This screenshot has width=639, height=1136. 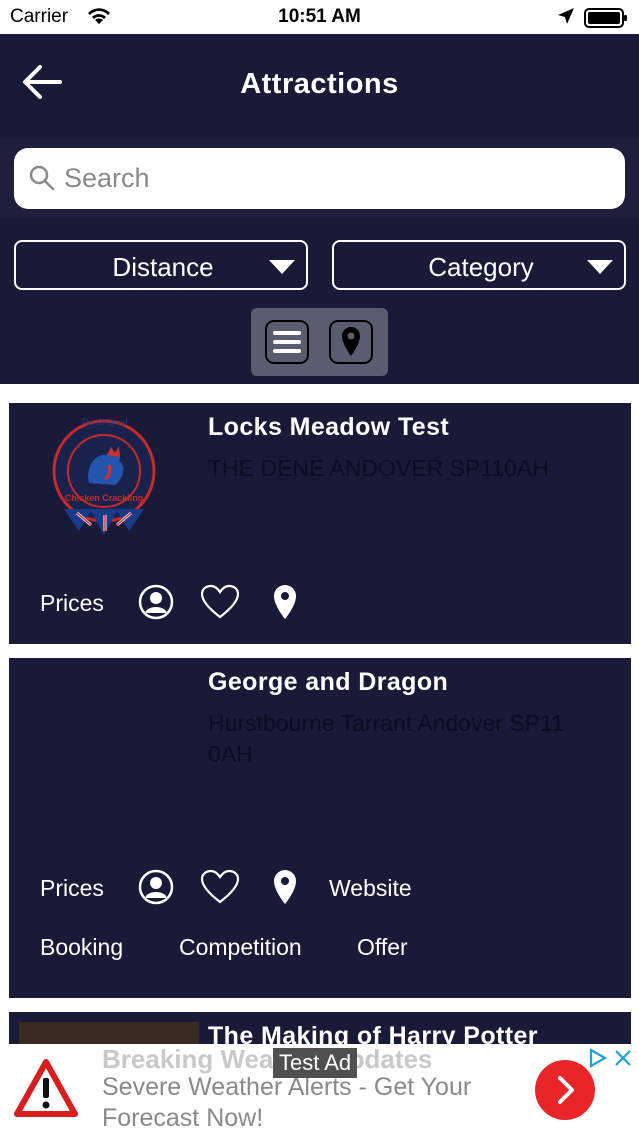 I want to click on warning-icon, so click(x=46, y=1090).